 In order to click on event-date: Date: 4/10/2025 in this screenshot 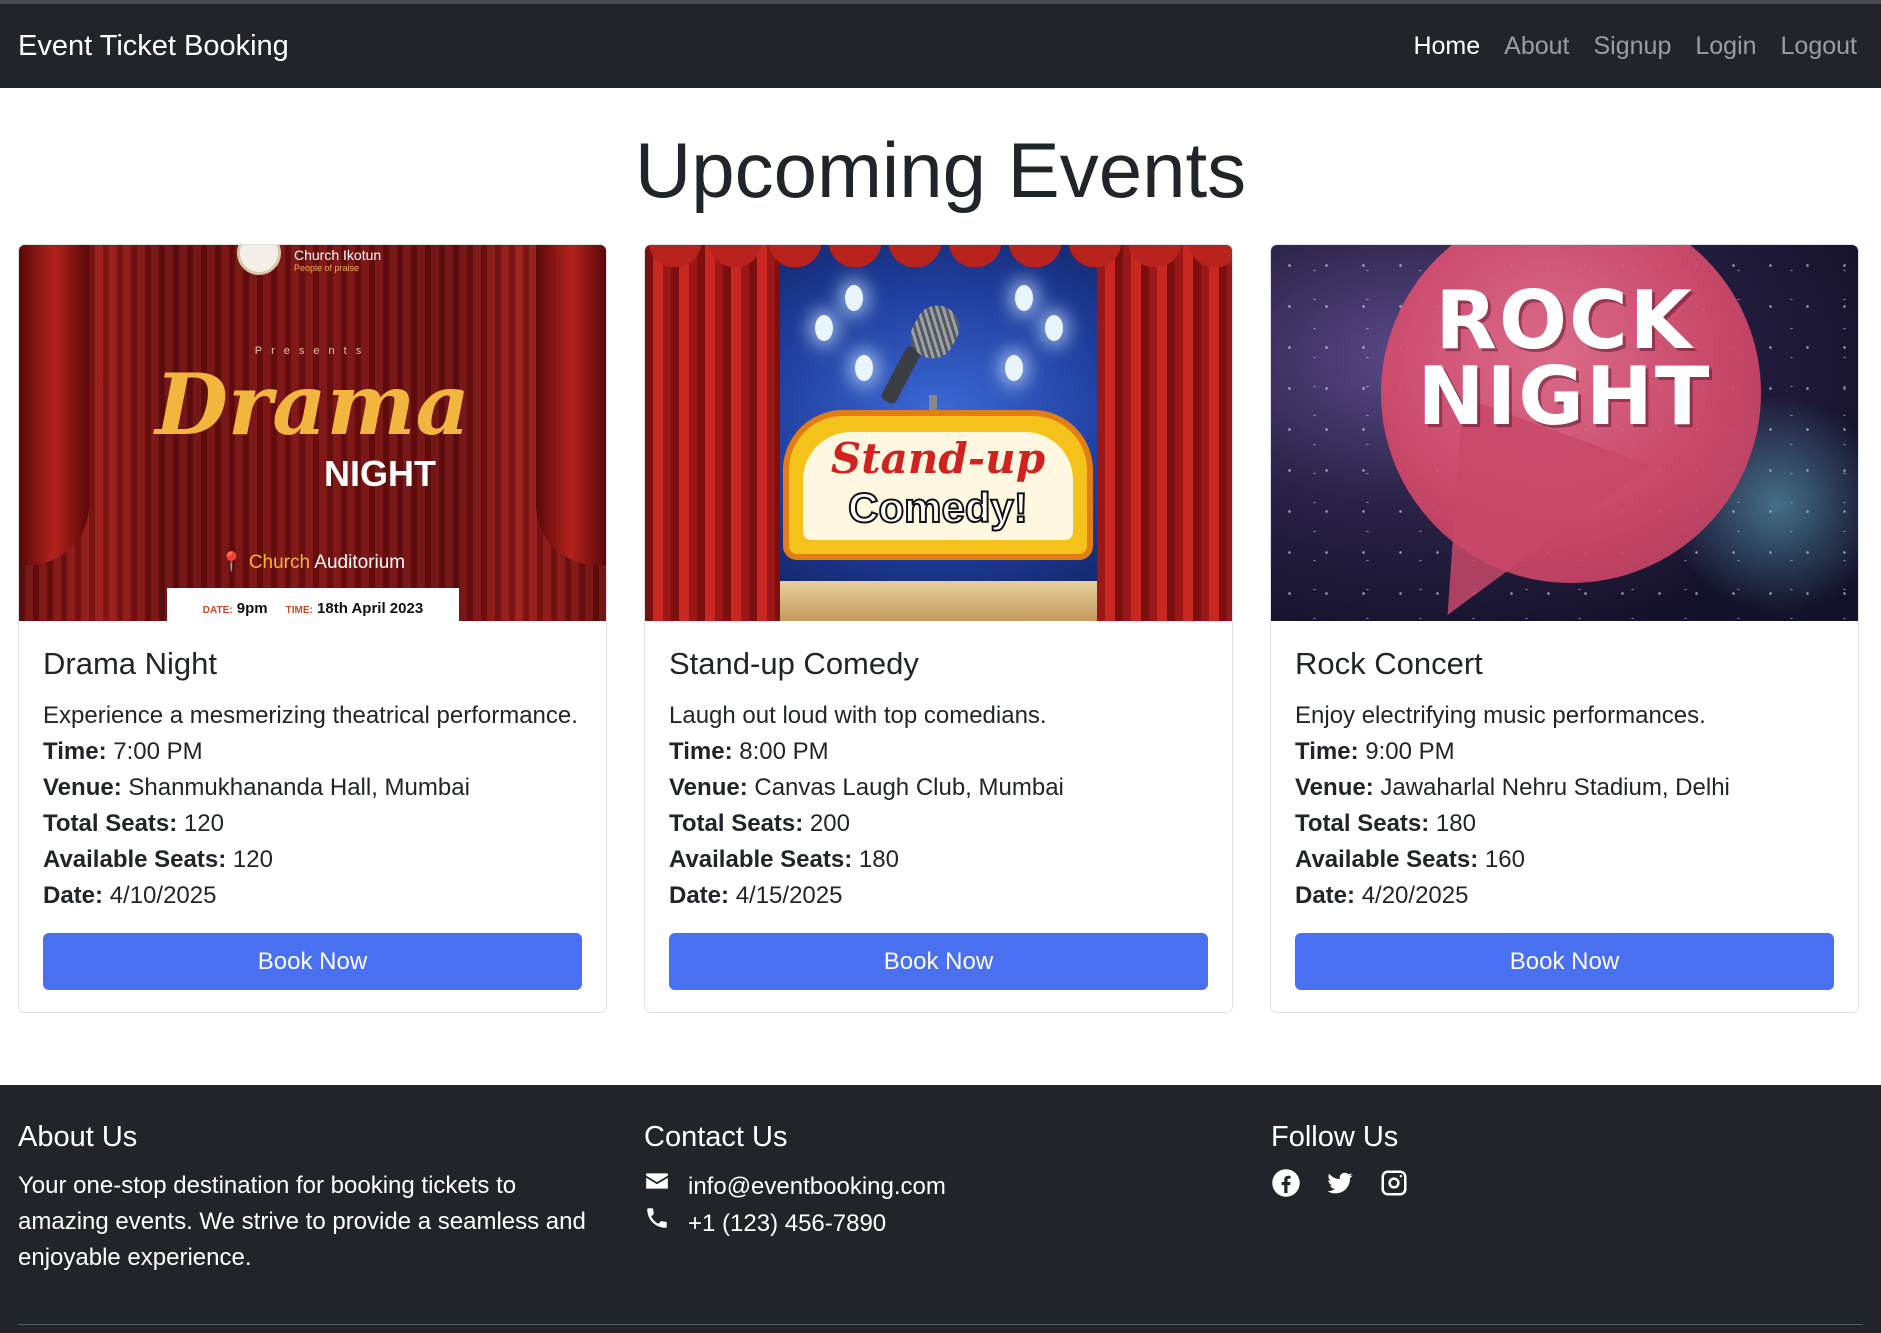, I will do `click(130, 896)`.